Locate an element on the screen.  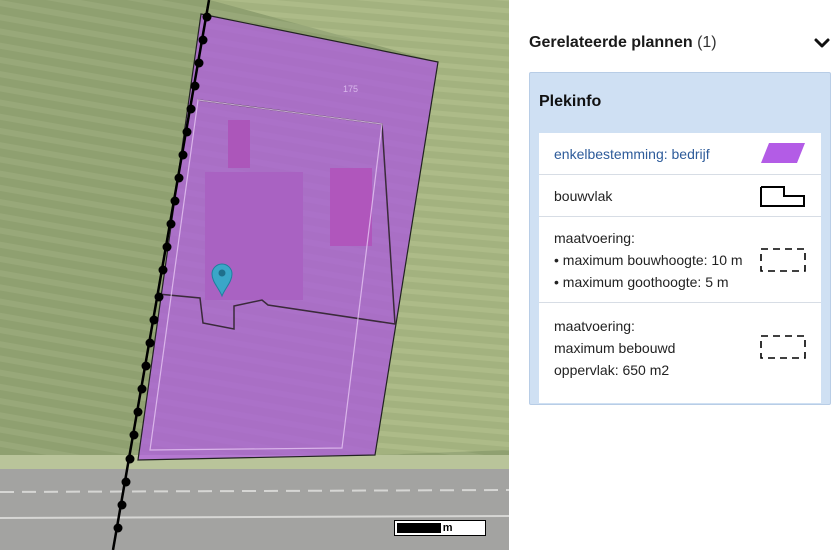
chevron-down-icon is located at coordinates (822, 43).